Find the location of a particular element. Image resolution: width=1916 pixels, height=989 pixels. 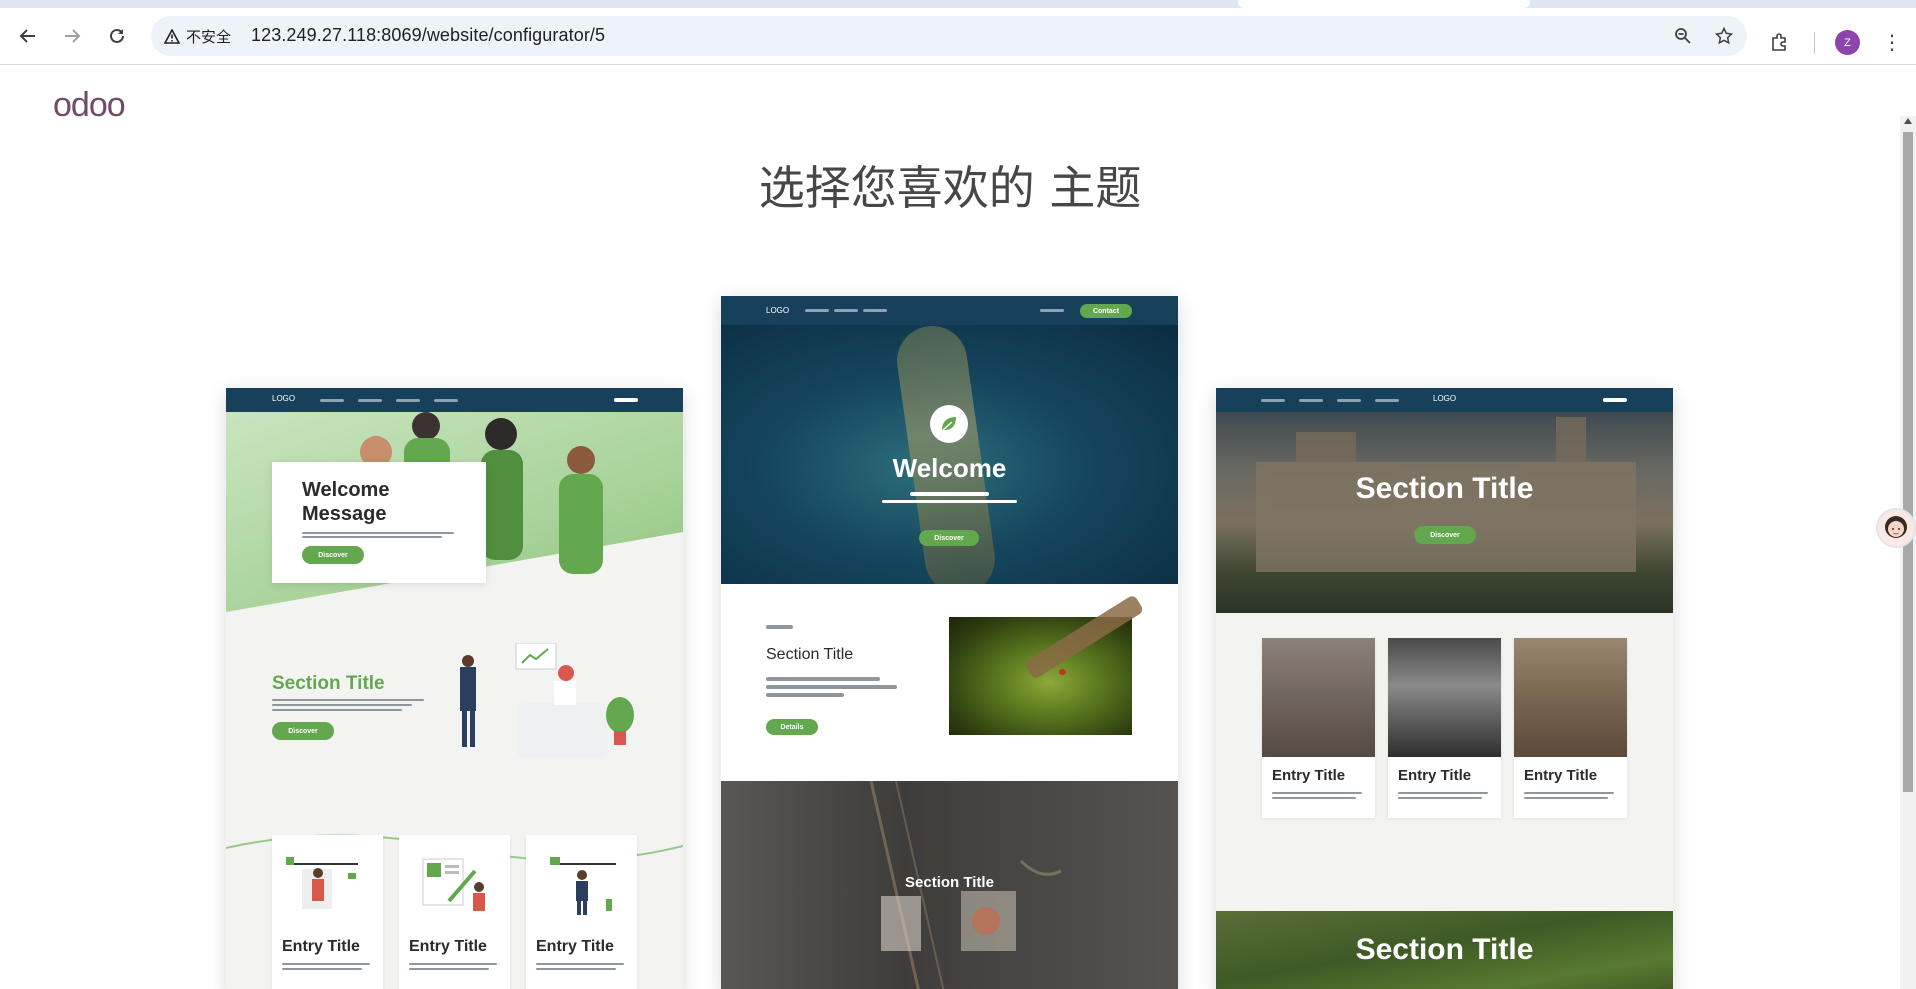

reload-icon is located at coordinates (117, 35).